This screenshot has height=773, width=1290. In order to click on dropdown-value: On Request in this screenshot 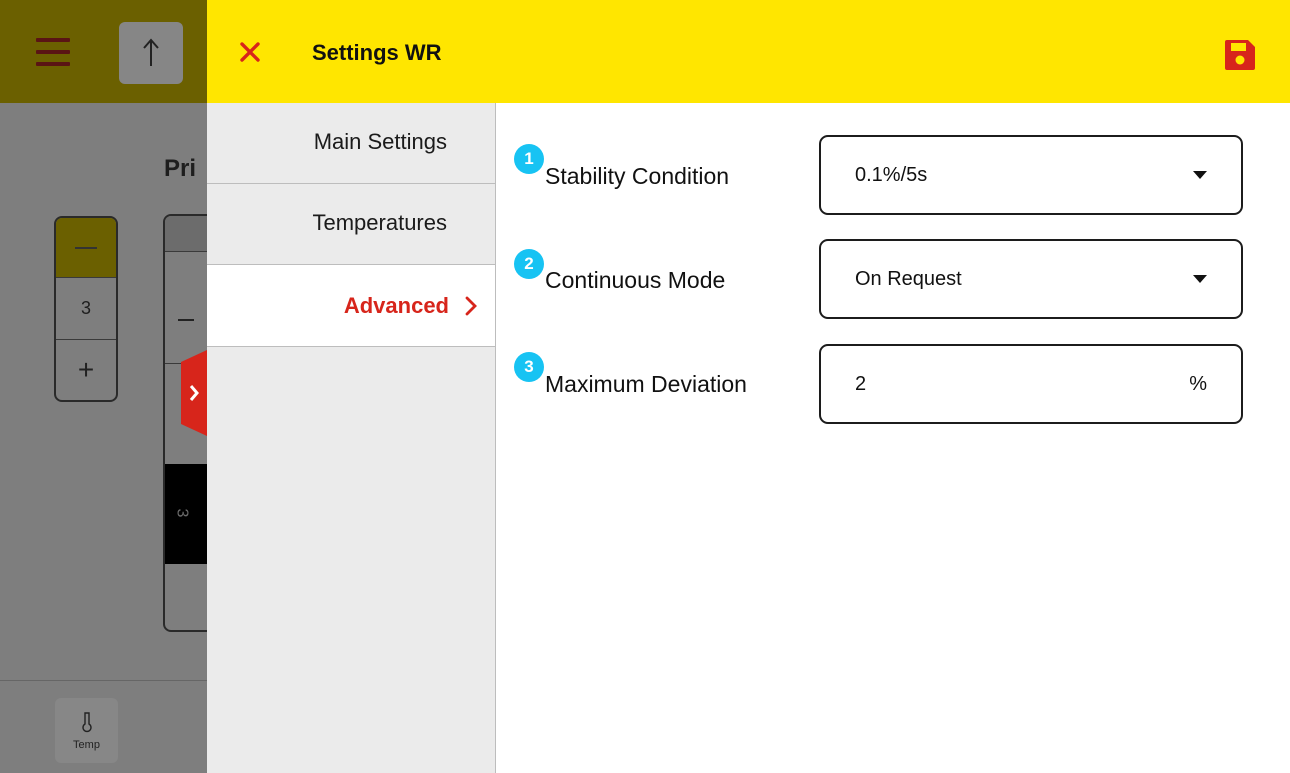, I will do `click(908, 278)`.